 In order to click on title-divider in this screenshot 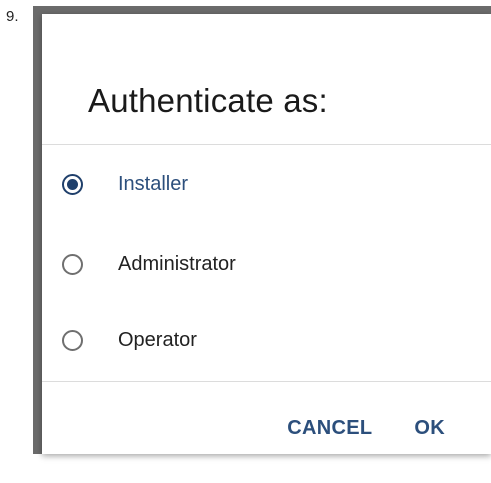, I will do `click(266, 144)`.